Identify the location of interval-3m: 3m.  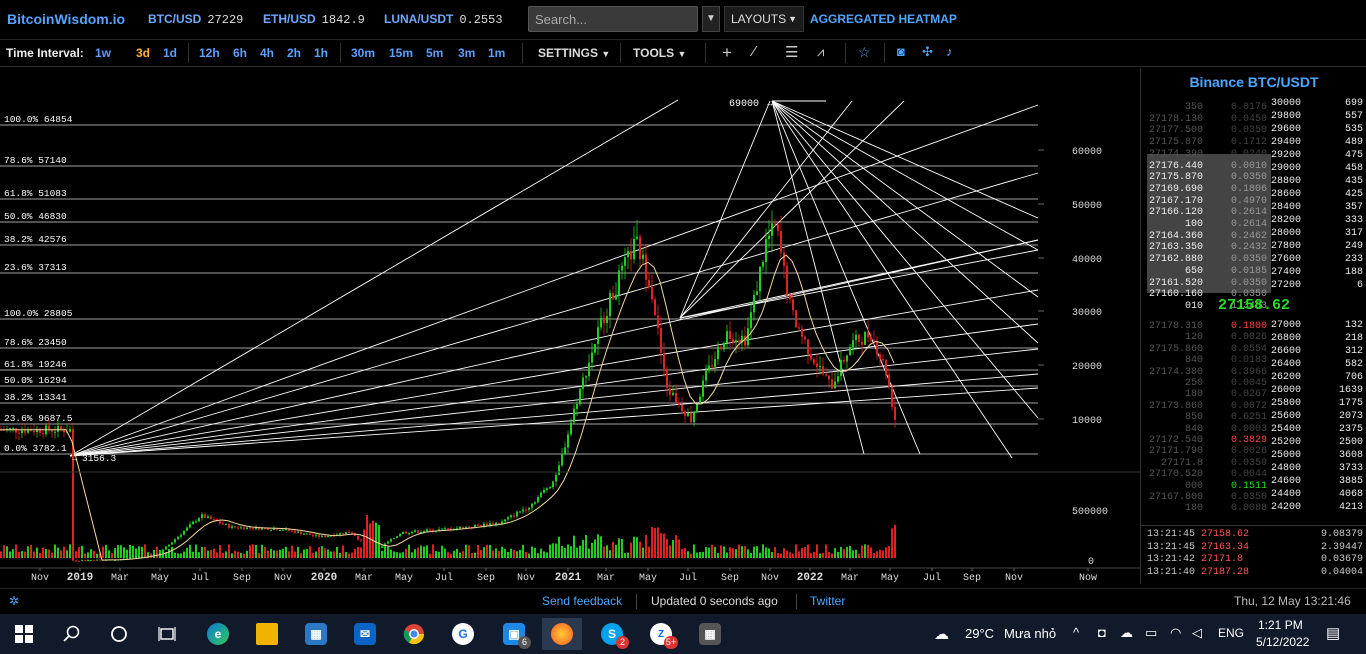
(466, 53).